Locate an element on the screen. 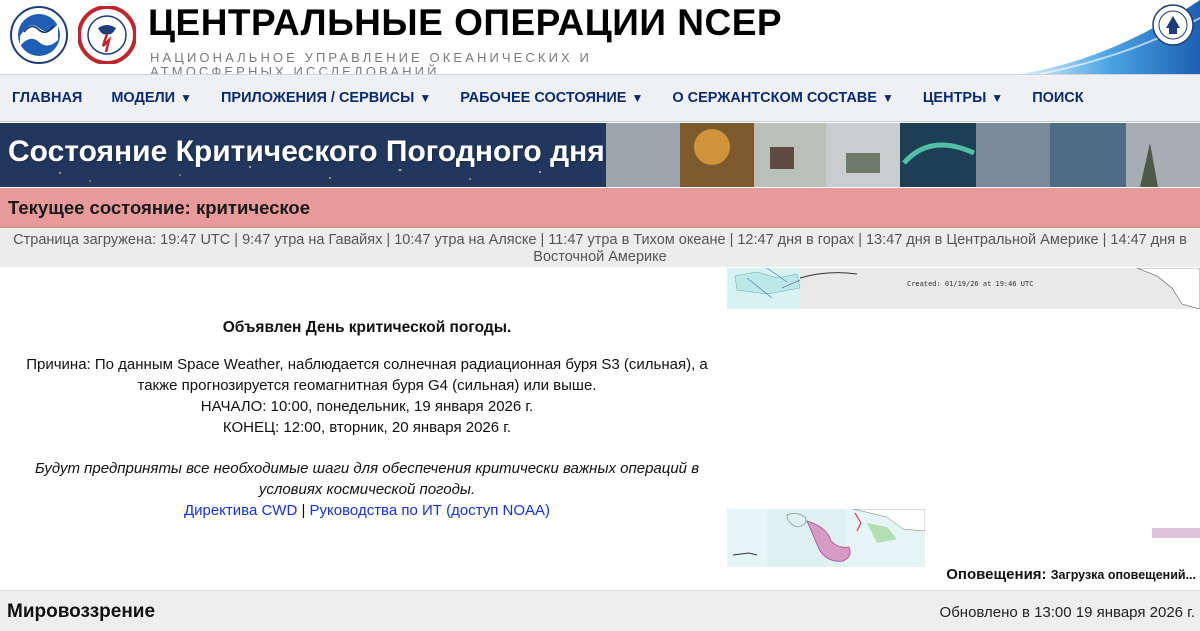 The image size is (1200, 631). cwd-heading: Объявлен День критической погоды. is located at coordinates (367, 327).